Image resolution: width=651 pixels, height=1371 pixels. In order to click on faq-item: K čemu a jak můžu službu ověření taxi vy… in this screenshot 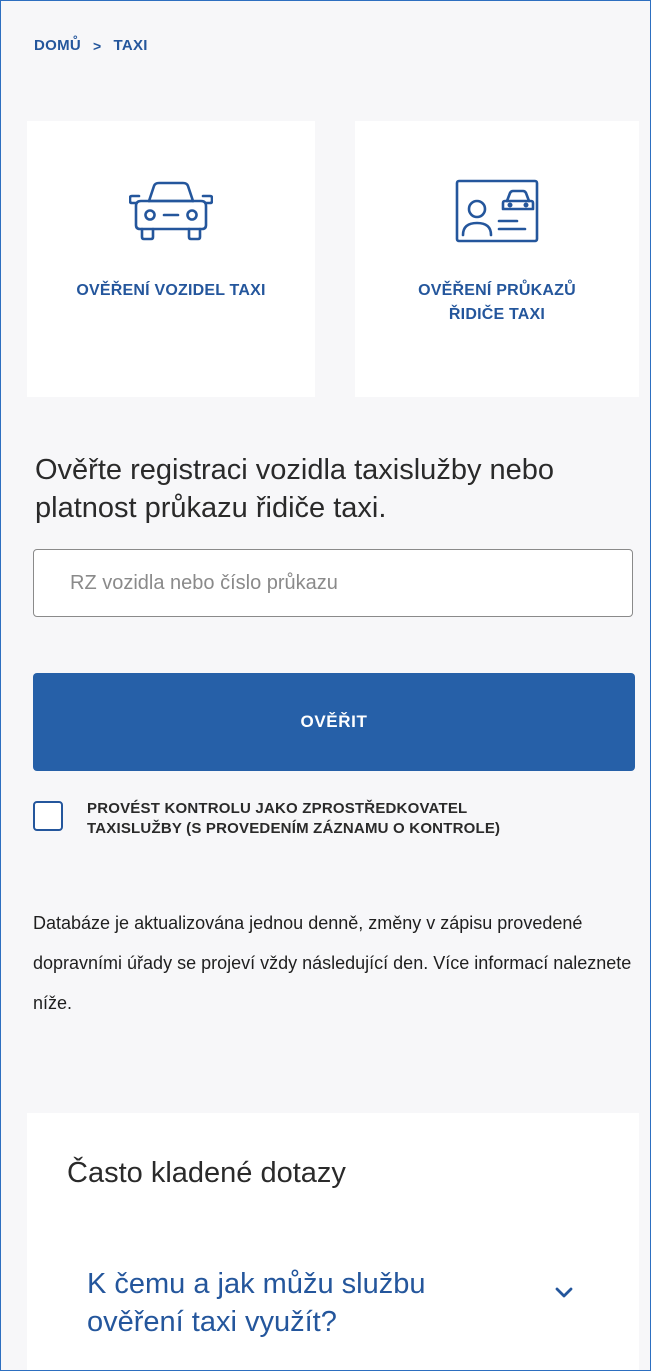, I will do `click(347, 1303)`.